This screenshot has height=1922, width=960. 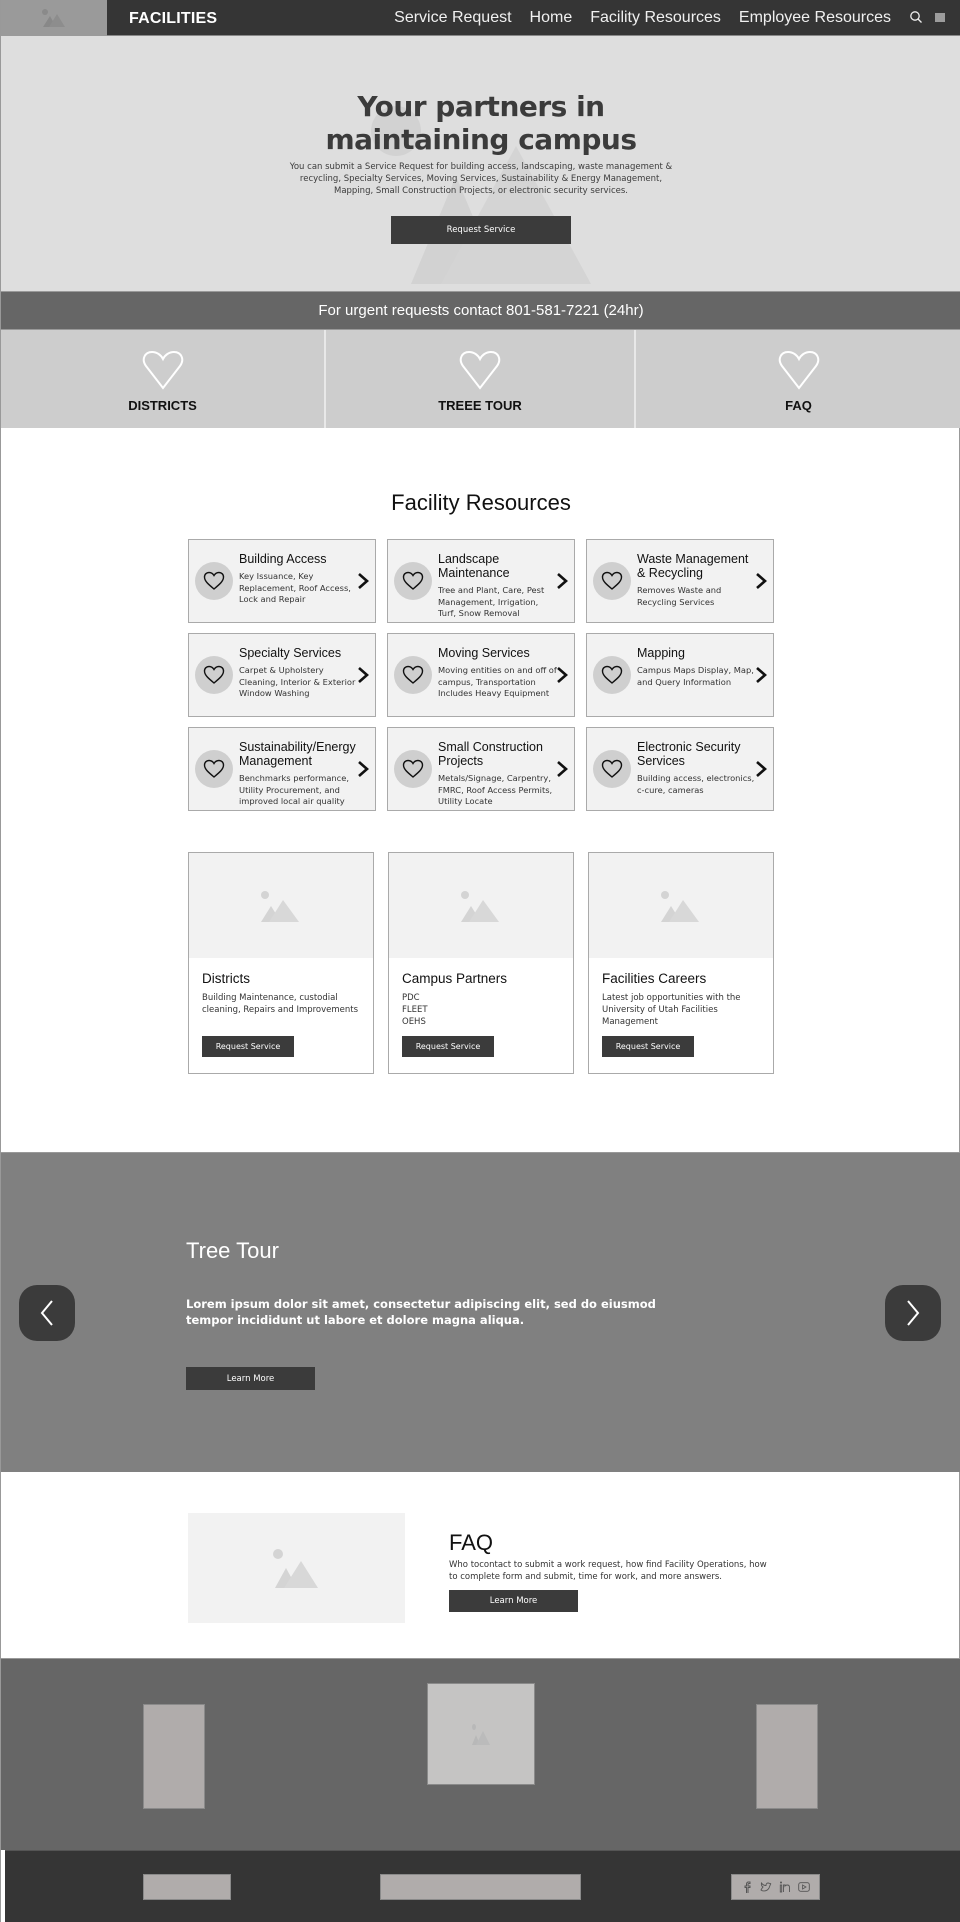 What do you see at coordinates (173, 19) in the screenshot?
I see `brand-name: FACILITIES` at bounding box center [173, 19].